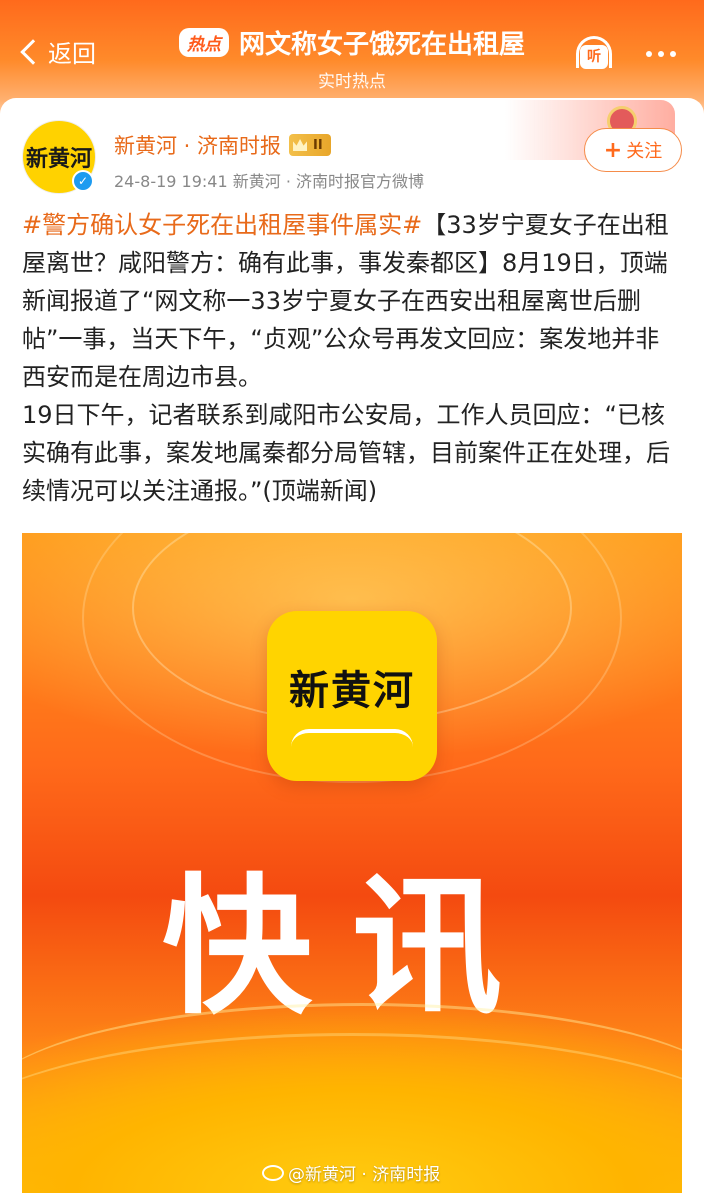 The height and width of the screenshot is (1200, 704). I want to click on app-logo-icon: 新黄河, so click(352, 696).